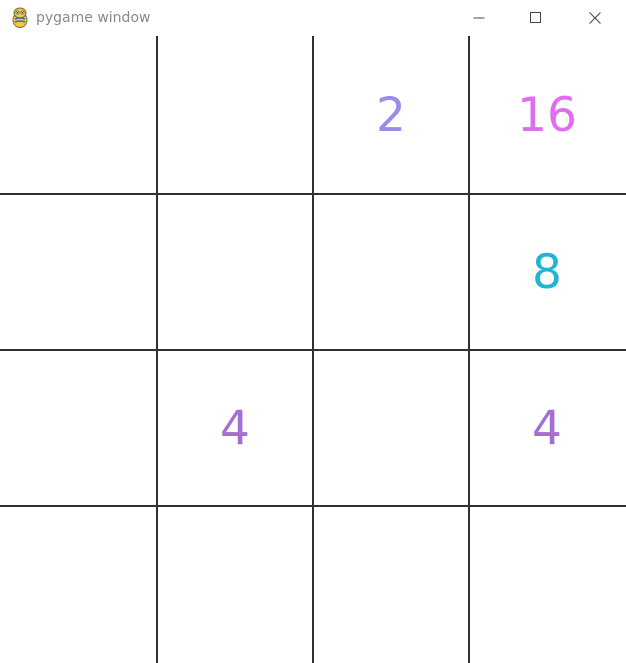 The width and height of the screenshot is (626, 663). I want to click on close-button, so click(595, 18).